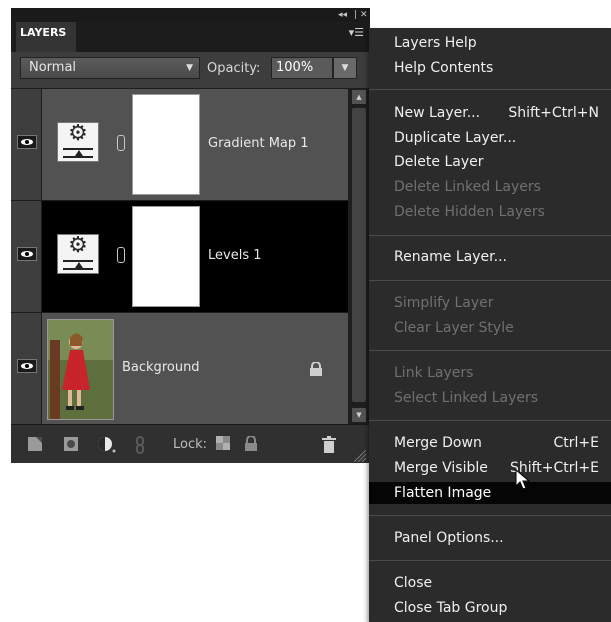  What do you see at coordinates (345, 68) in the screenshot?
I see `opacity-dropdown-button: ▼` at bounding box center [345, 68].